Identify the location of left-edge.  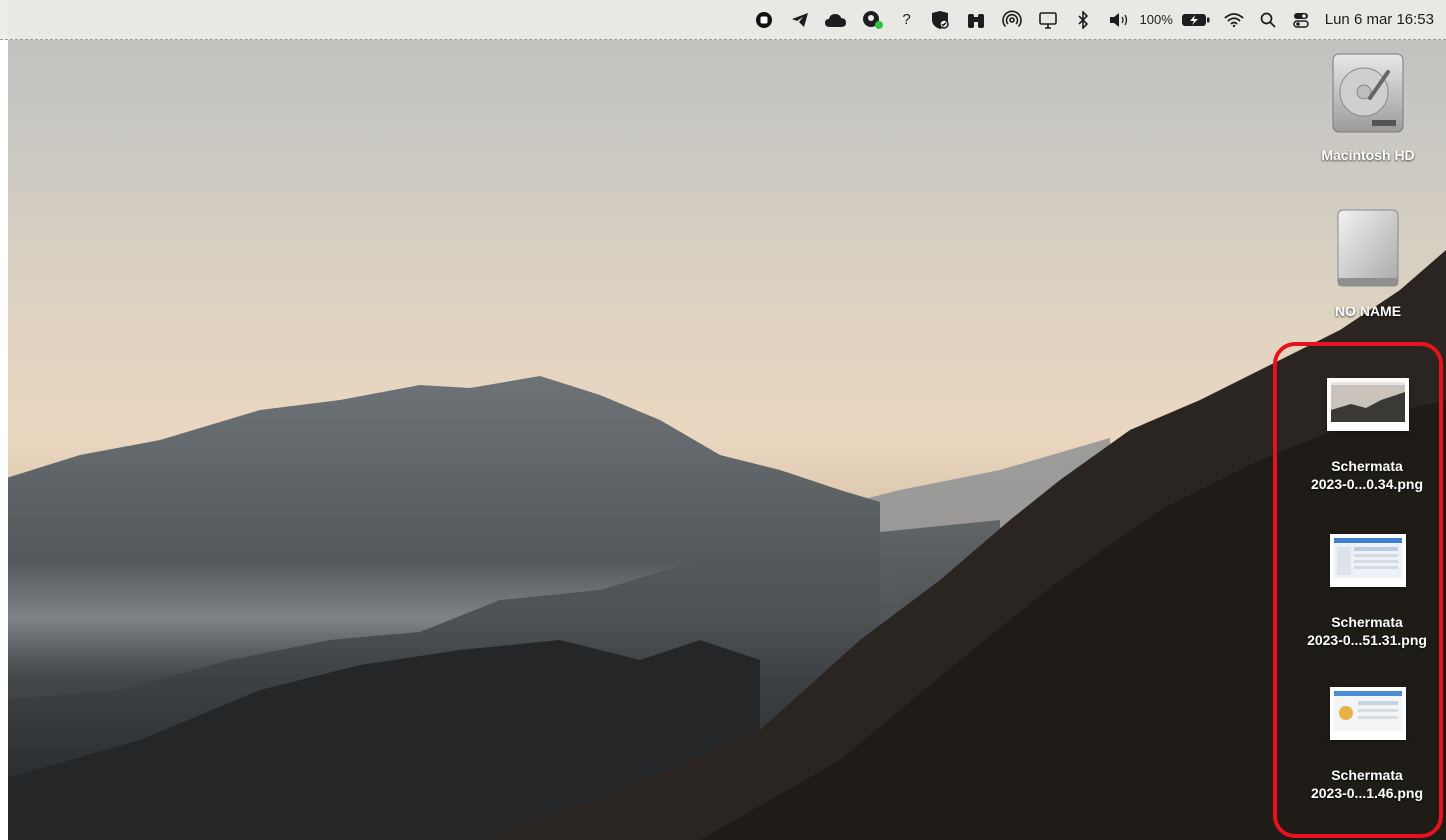
(4, 420).